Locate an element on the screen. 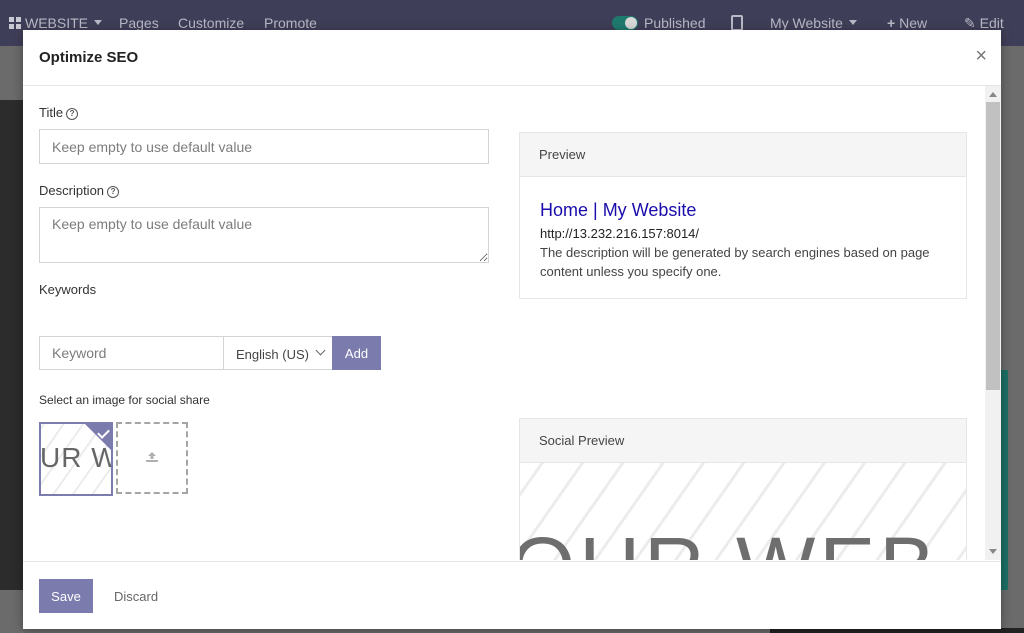  scroll-down-arrow-icon is located at coordinates (993, 551).